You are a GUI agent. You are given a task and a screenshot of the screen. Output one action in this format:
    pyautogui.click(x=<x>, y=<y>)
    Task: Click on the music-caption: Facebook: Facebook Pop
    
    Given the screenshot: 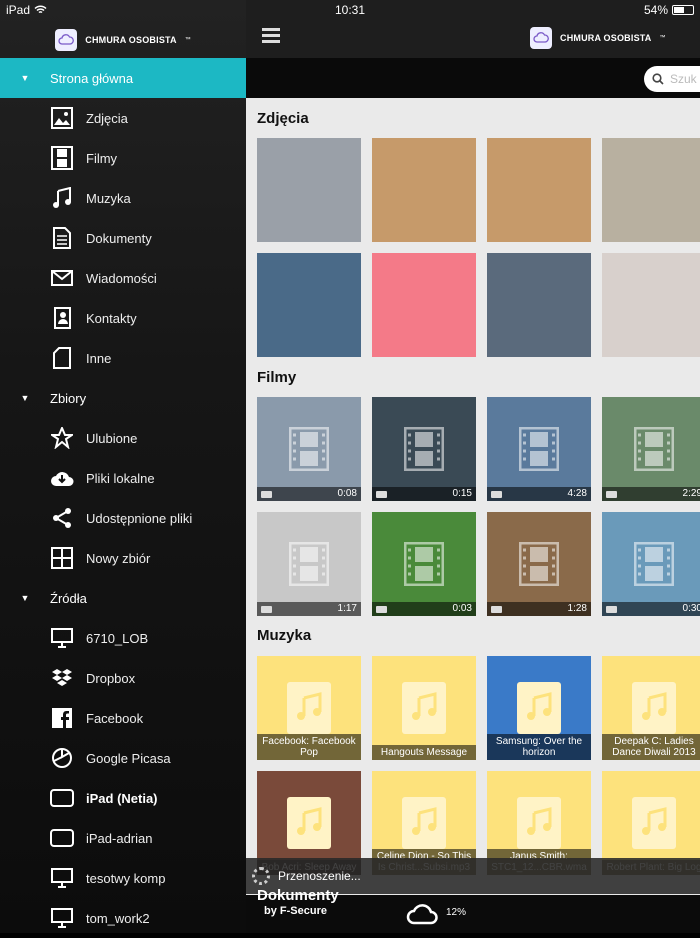 What is the action you would take?
    pyautogui.click(x=309, y=747)
    